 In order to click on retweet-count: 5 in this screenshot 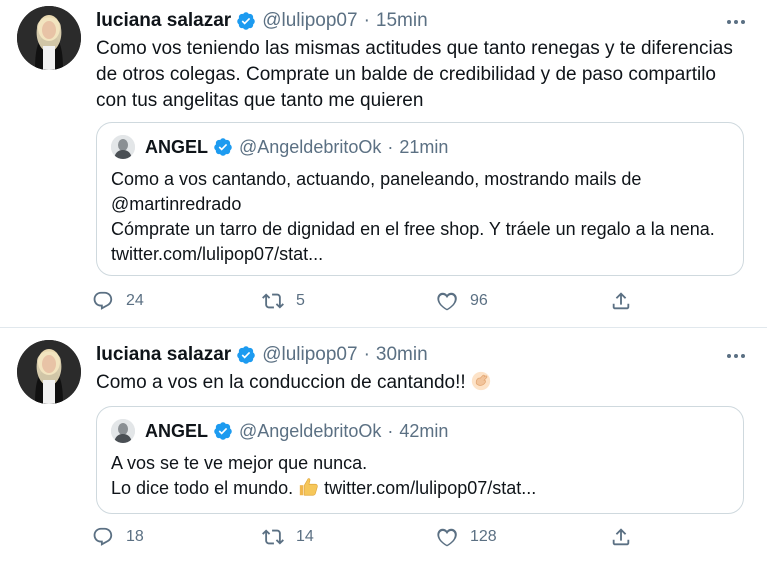, I will do `click(300, 300)`.